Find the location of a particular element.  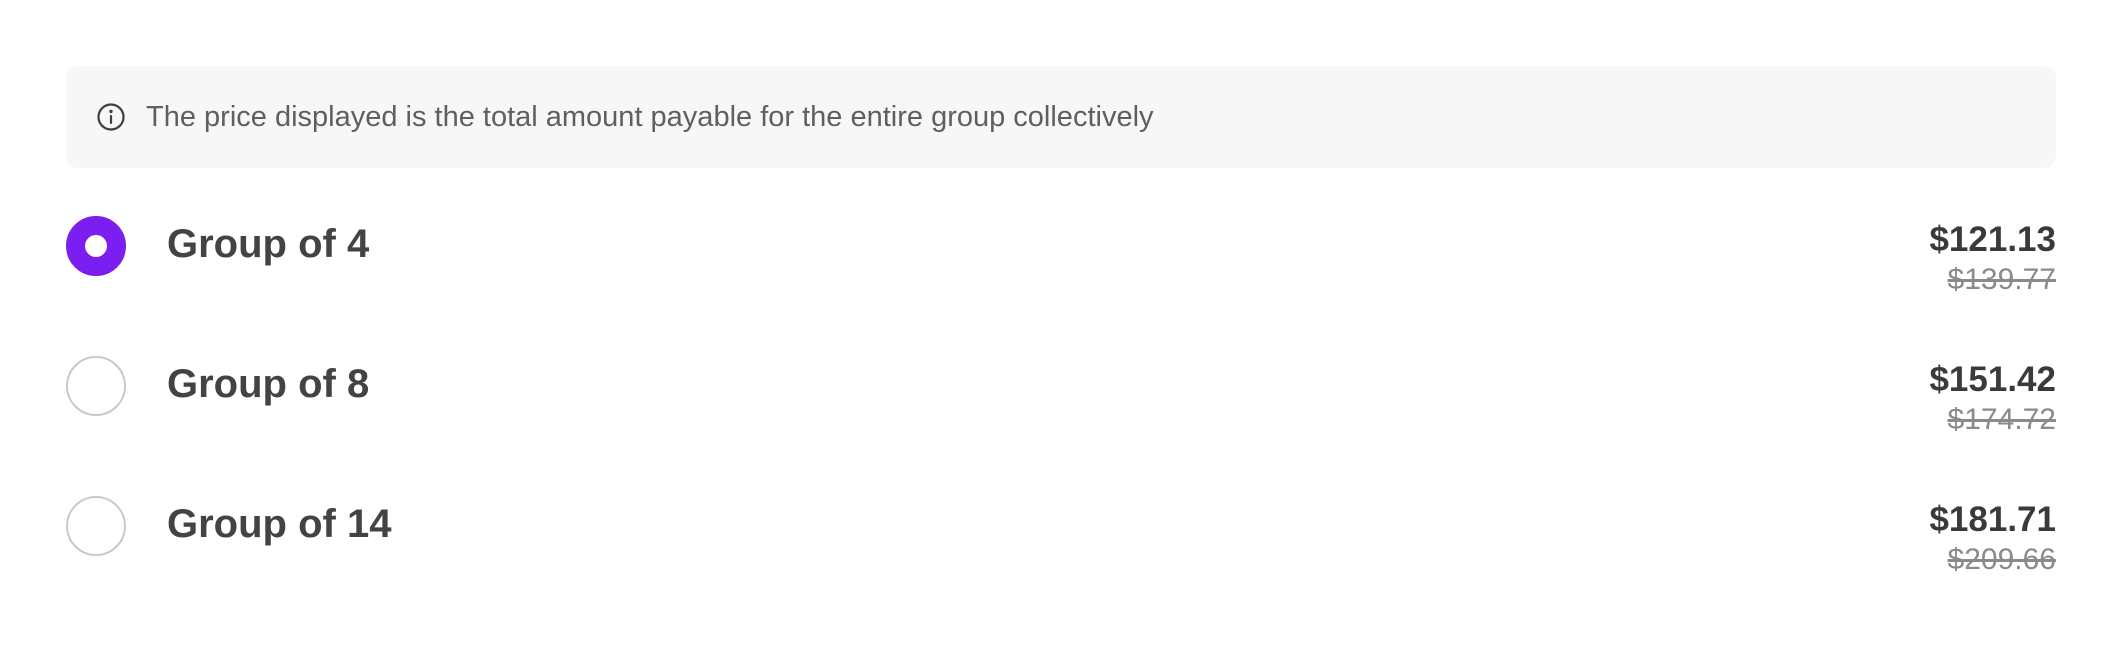

price-block: $151.42 $174.72 is located at coordinates (1992, 400).